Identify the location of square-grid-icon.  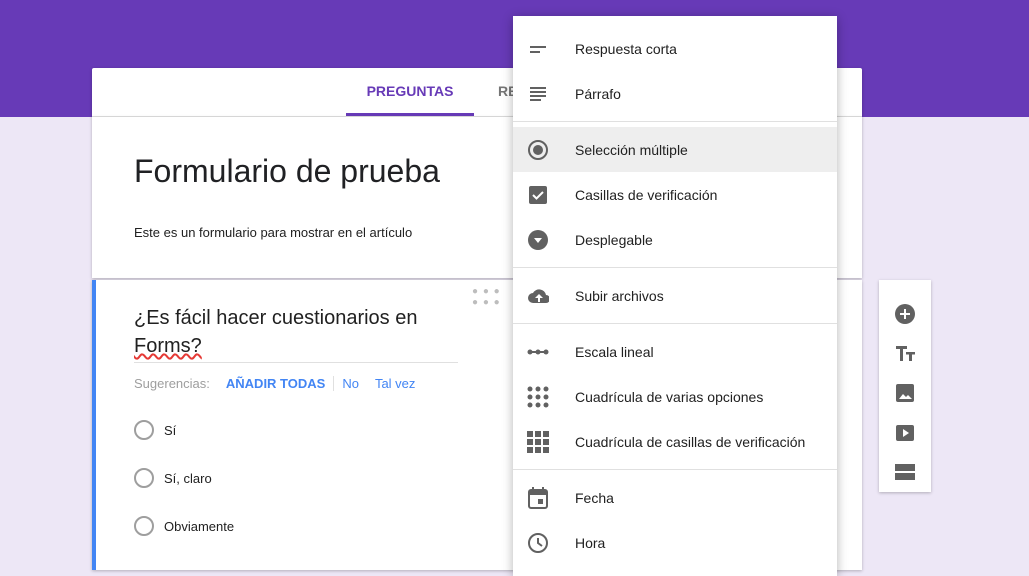
(538, 441).